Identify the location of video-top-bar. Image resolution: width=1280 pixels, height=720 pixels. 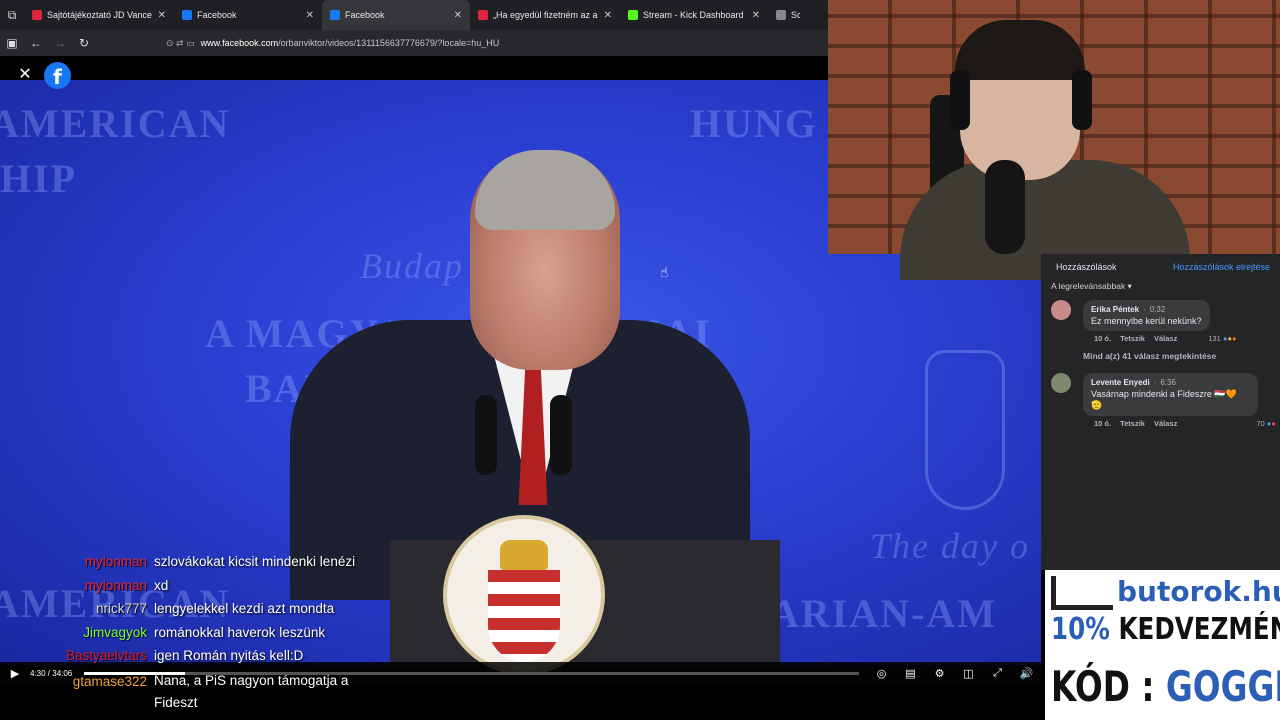
(414, 68).